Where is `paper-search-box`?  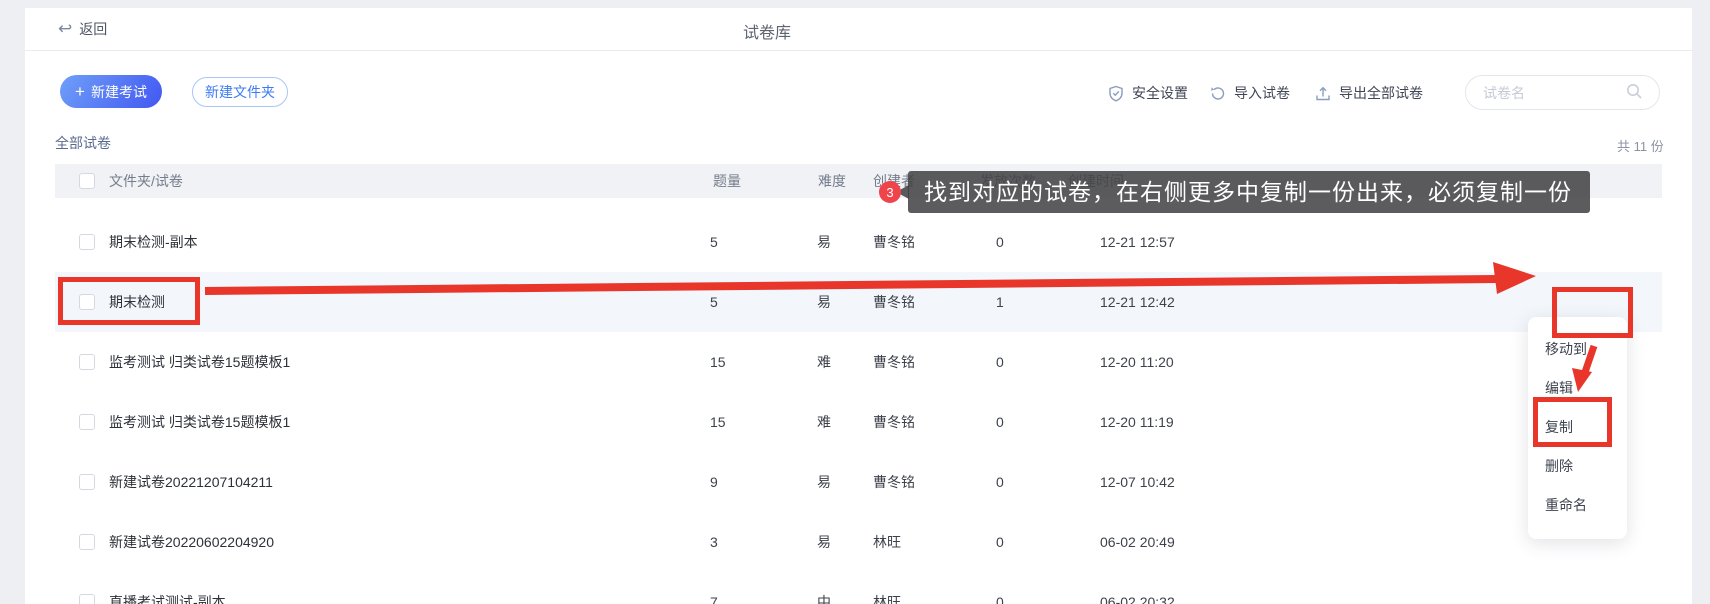 paper-search-box is located at coordinates (1562, 92).